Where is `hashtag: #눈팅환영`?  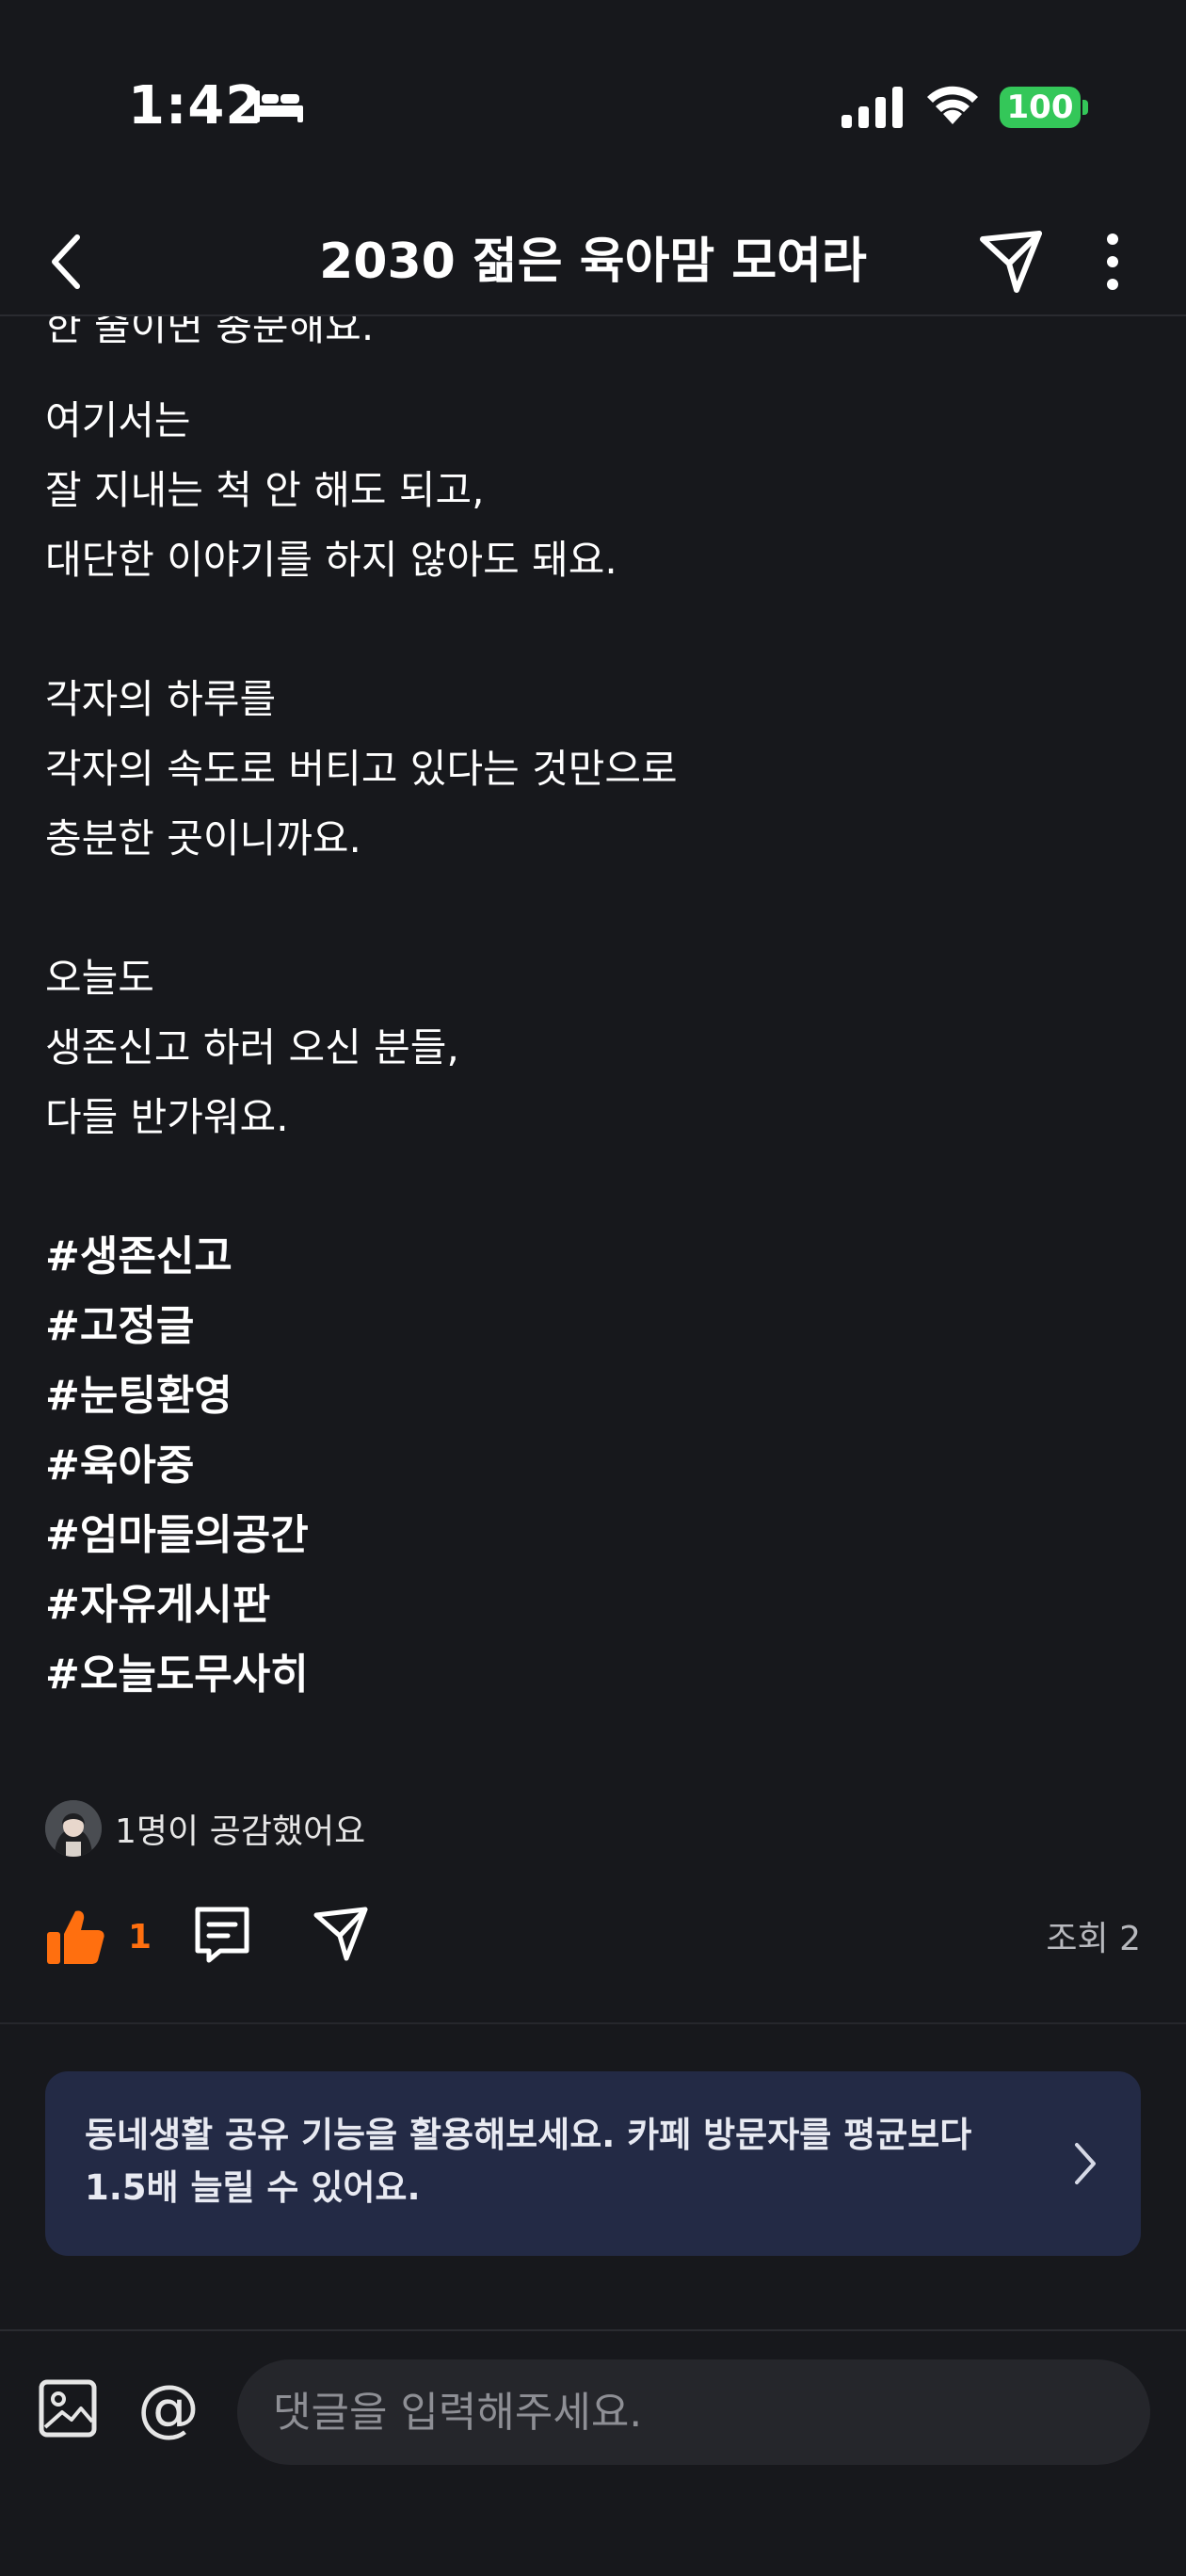 hashtag: #눈팅환영 is located at coordinates (593, 1396).